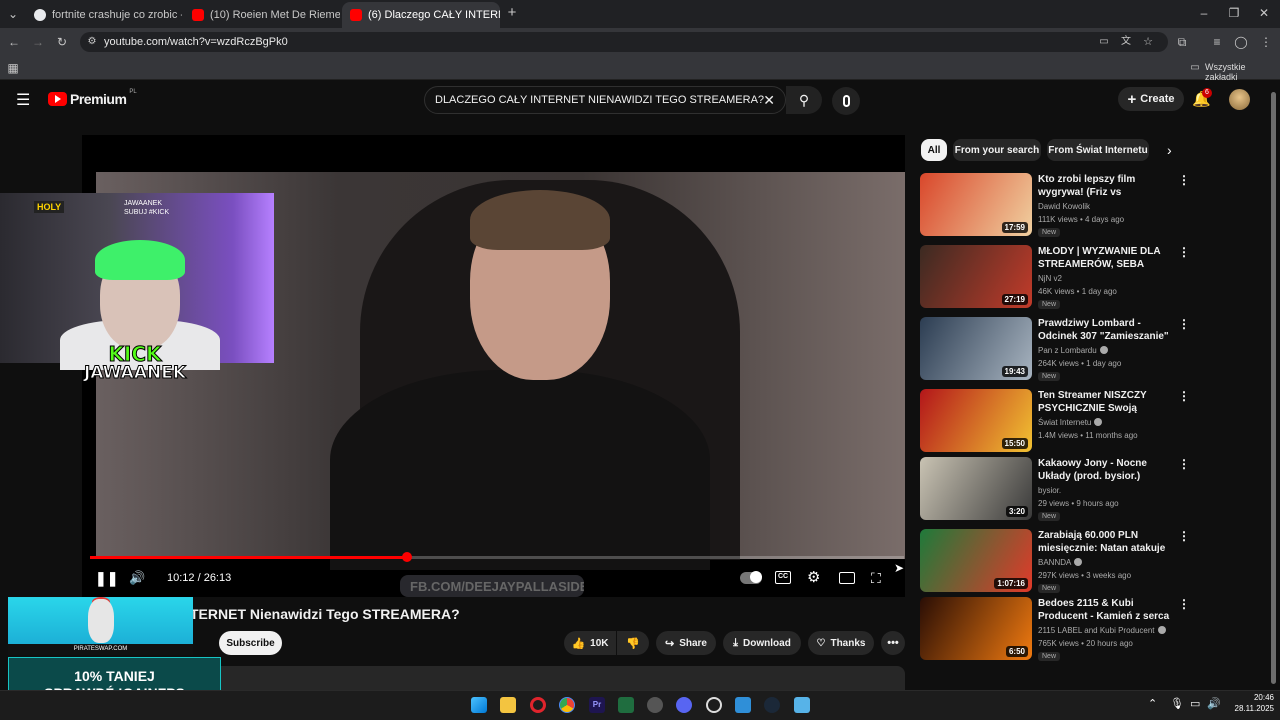 Image resolution: width=1280 pixels, height=720 pixels. I want to click on streaming-app-icon, so click(714, 705).